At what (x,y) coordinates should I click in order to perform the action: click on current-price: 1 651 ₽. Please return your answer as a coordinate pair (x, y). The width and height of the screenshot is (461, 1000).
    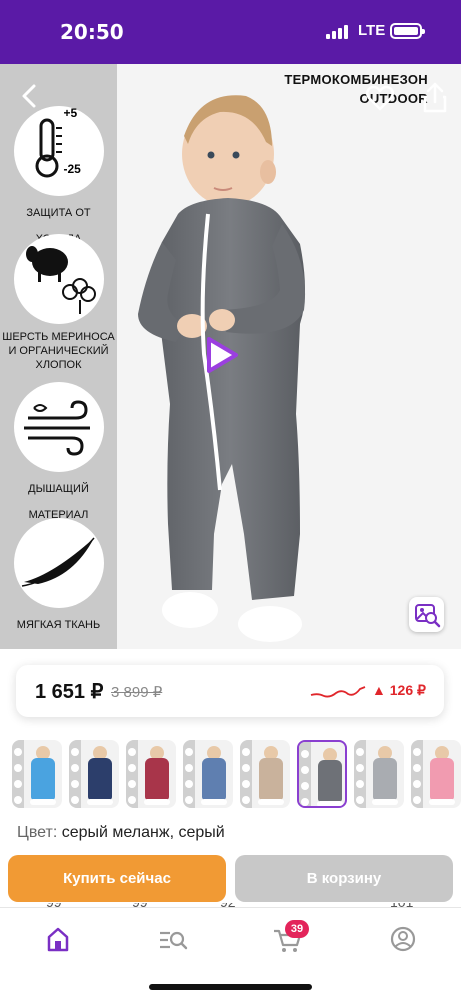
    Looking at the image, I should click on (69, 692).